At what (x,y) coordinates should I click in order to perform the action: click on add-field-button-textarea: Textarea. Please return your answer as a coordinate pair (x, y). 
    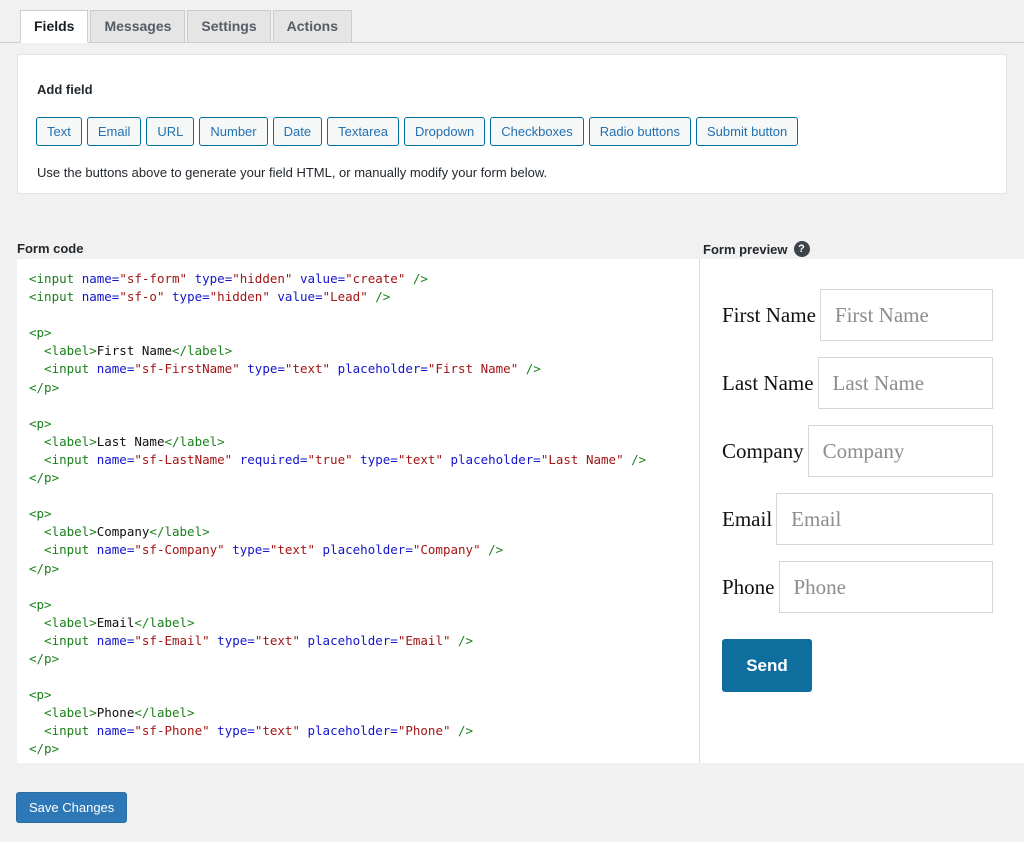
    Looking at the image, I should click on (363, 131).